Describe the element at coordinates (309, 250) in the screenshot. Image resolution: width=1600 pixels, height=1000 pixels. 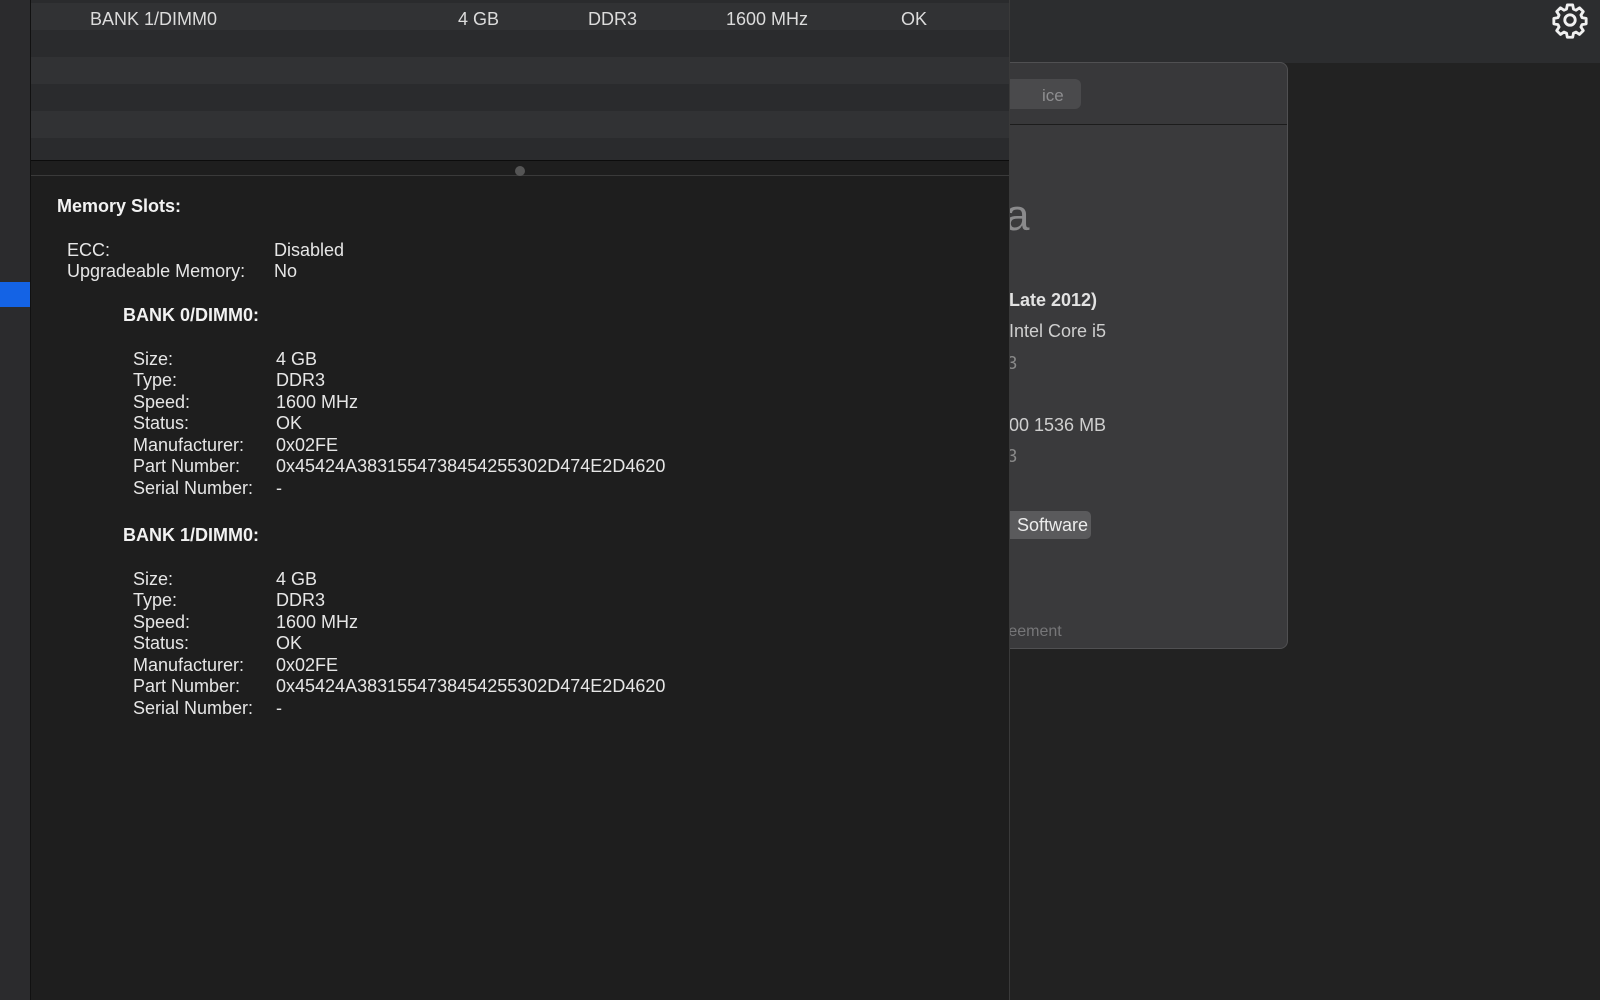
I see `ecc-value: Disabled` at that location.